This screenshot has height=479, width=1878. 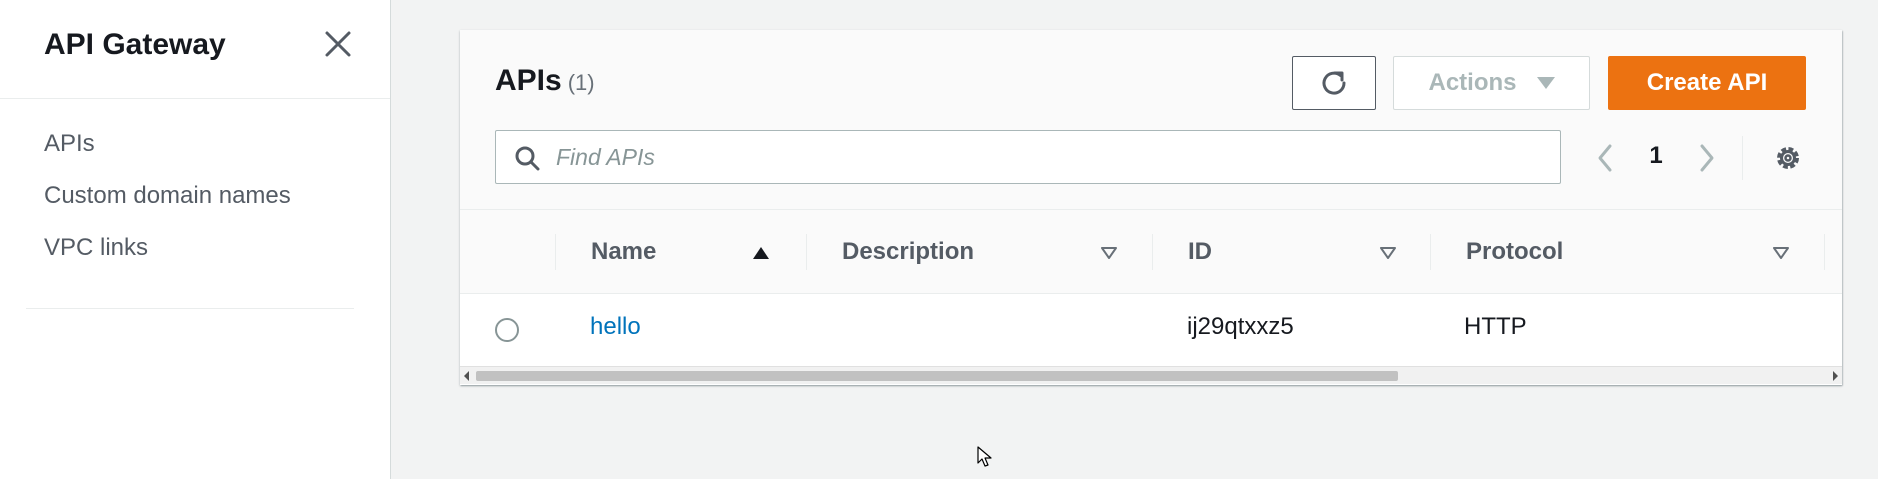 I want to click on sidebar-nav: APIs Custom domain names VPC links, so click(x=167, y=204).